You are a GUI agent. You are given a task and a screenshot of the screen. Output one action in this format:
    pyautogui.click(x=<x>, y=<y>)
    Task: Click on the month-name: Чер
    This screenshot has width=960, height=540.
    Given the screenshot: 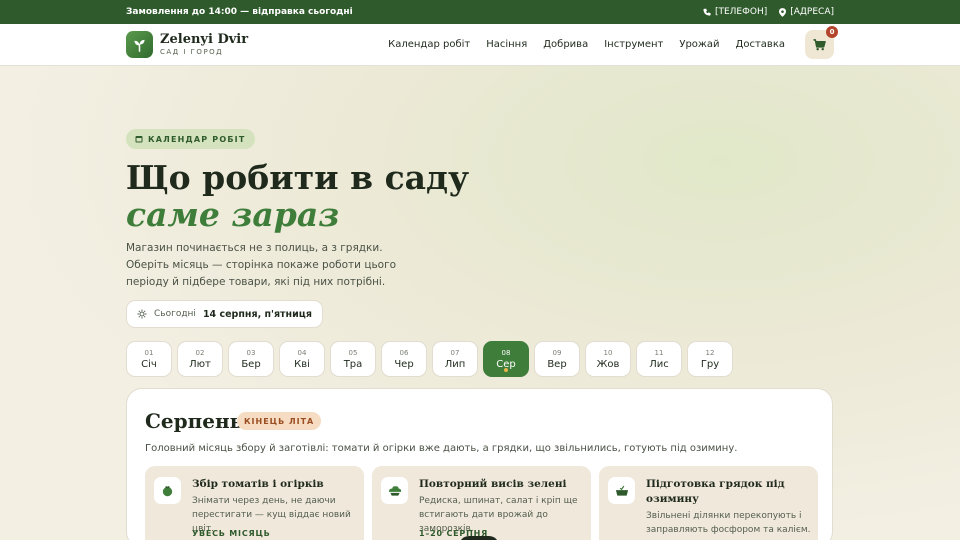 What is the action you would take?
    pyautogui.click(x=404, y=364)
    